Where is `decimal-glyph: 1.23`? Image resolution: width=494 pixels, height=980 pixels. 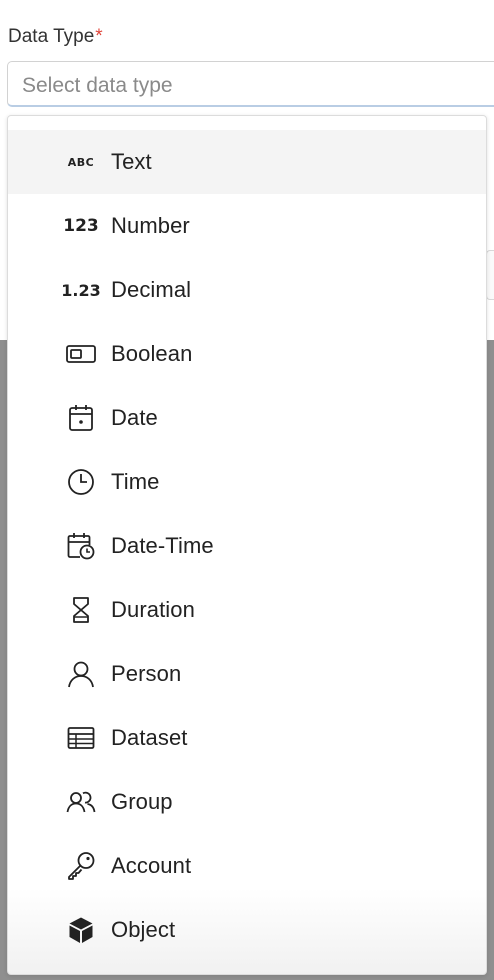 decimal-glyph: 1.23 is located at coordinates (81, 290).